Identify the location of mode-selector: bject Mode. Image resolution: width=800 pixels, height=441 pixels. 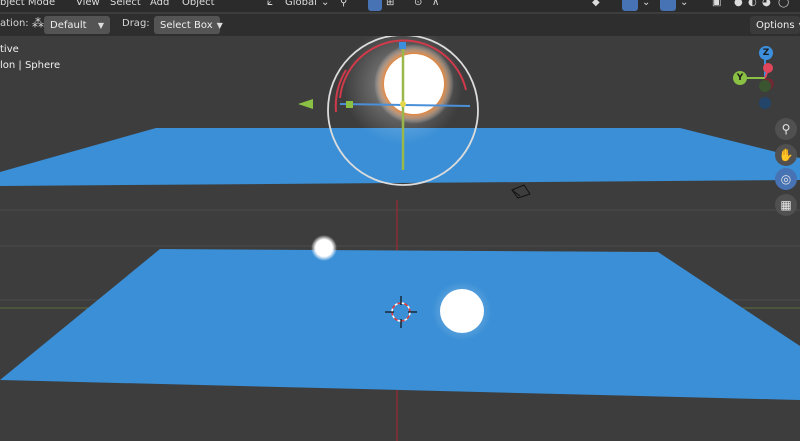
(27, 4).